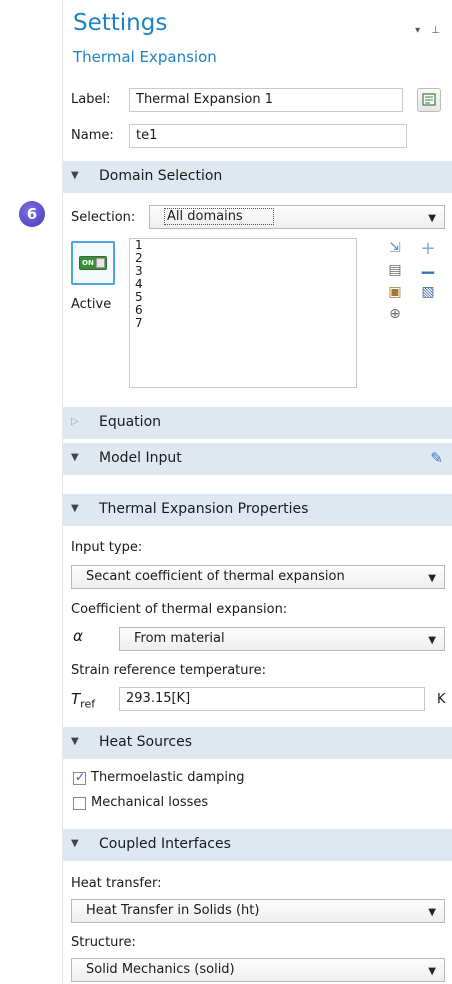  Describe the element at coordinates (92, 135) in the screenshot. I see `name-caption: Name:` at that location.